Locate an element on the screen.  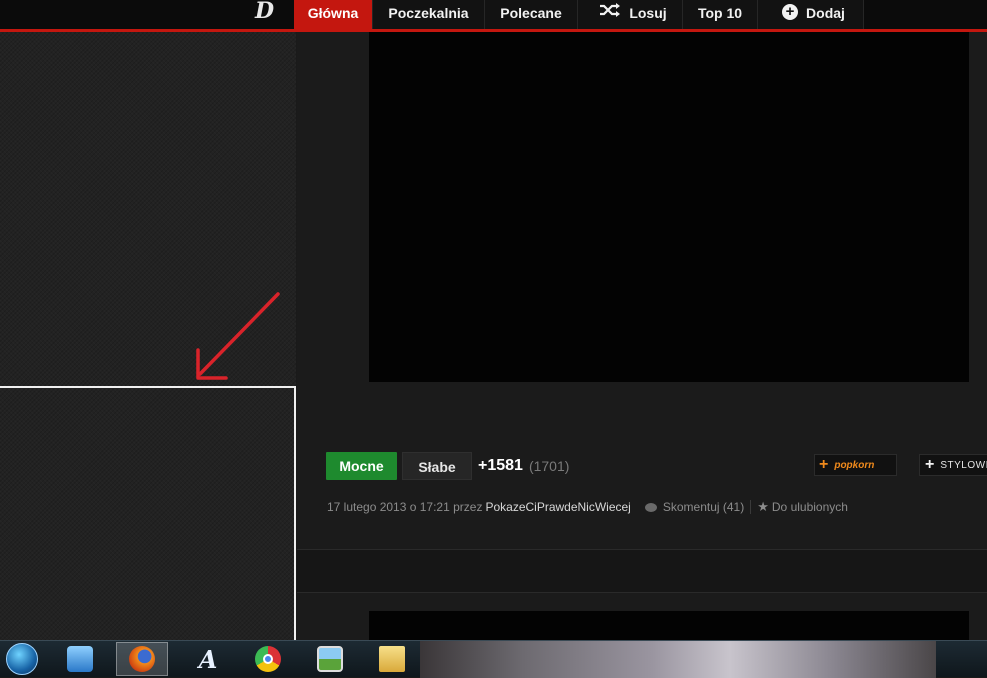
stylowi-logo: STYLOWI is located at coordinates (963, 465).